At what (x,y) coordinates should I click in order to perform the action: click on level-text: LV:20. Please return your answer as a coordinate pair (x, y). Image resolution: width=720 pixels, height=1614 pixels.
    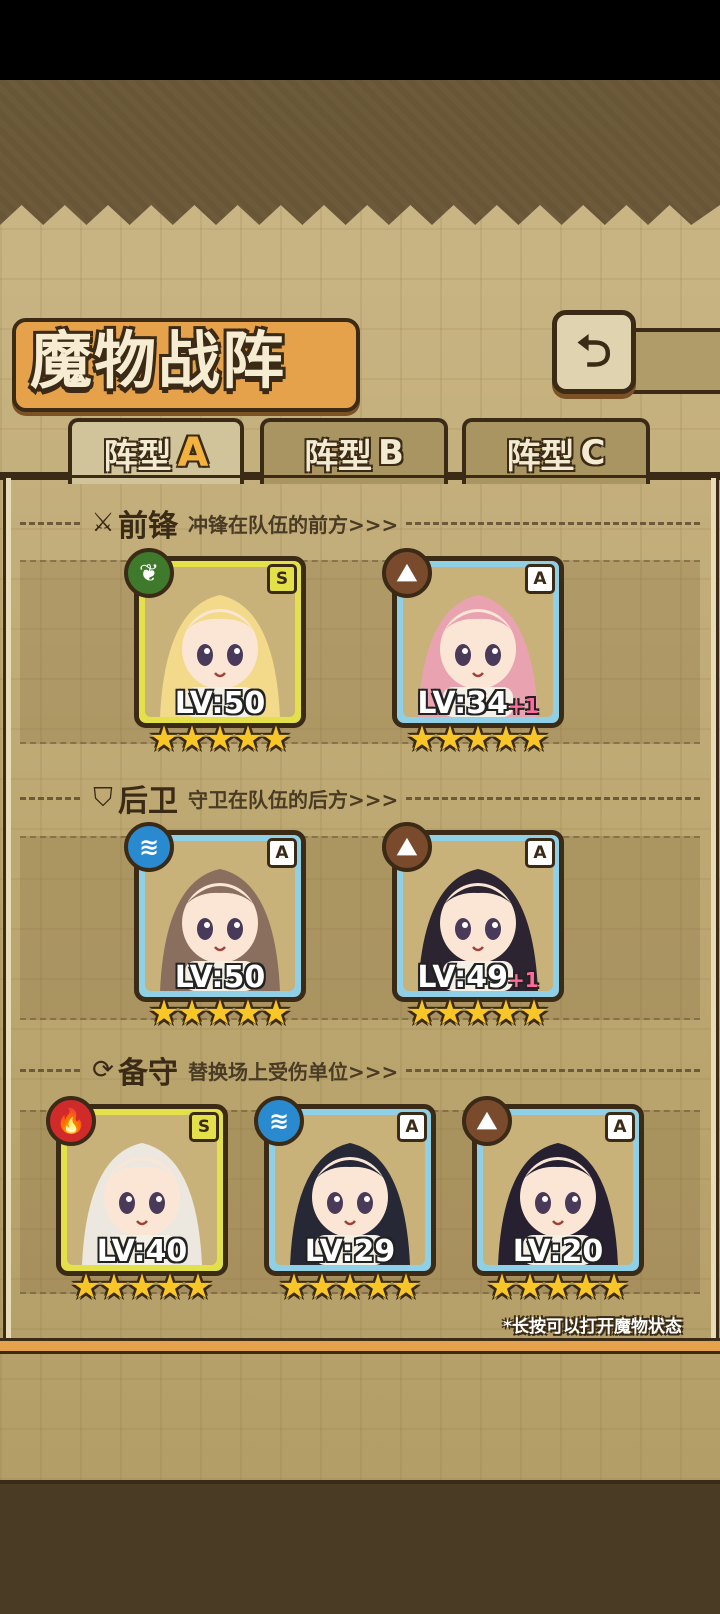
    Looking at the image, I should click on (558, 1251).